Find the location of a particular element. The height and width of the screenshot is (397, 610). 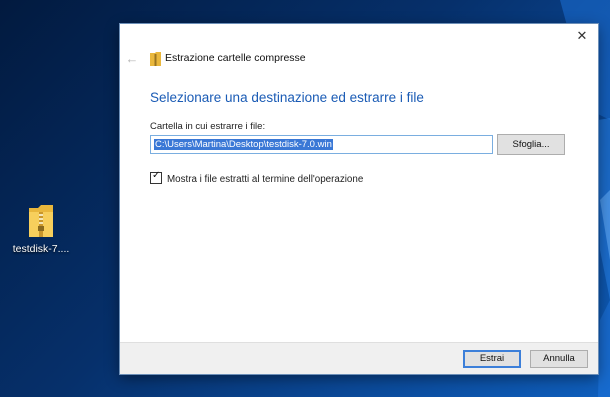

cancel-button: Annulla is located at coordinates (559, 359).